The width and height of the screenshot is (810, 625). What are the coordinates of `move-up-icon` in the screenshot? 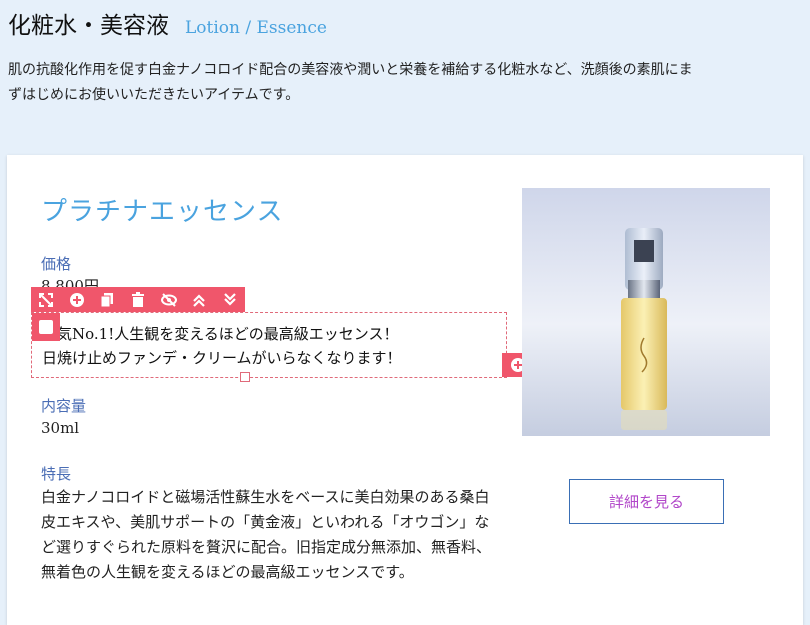 It's located at (199, 300).